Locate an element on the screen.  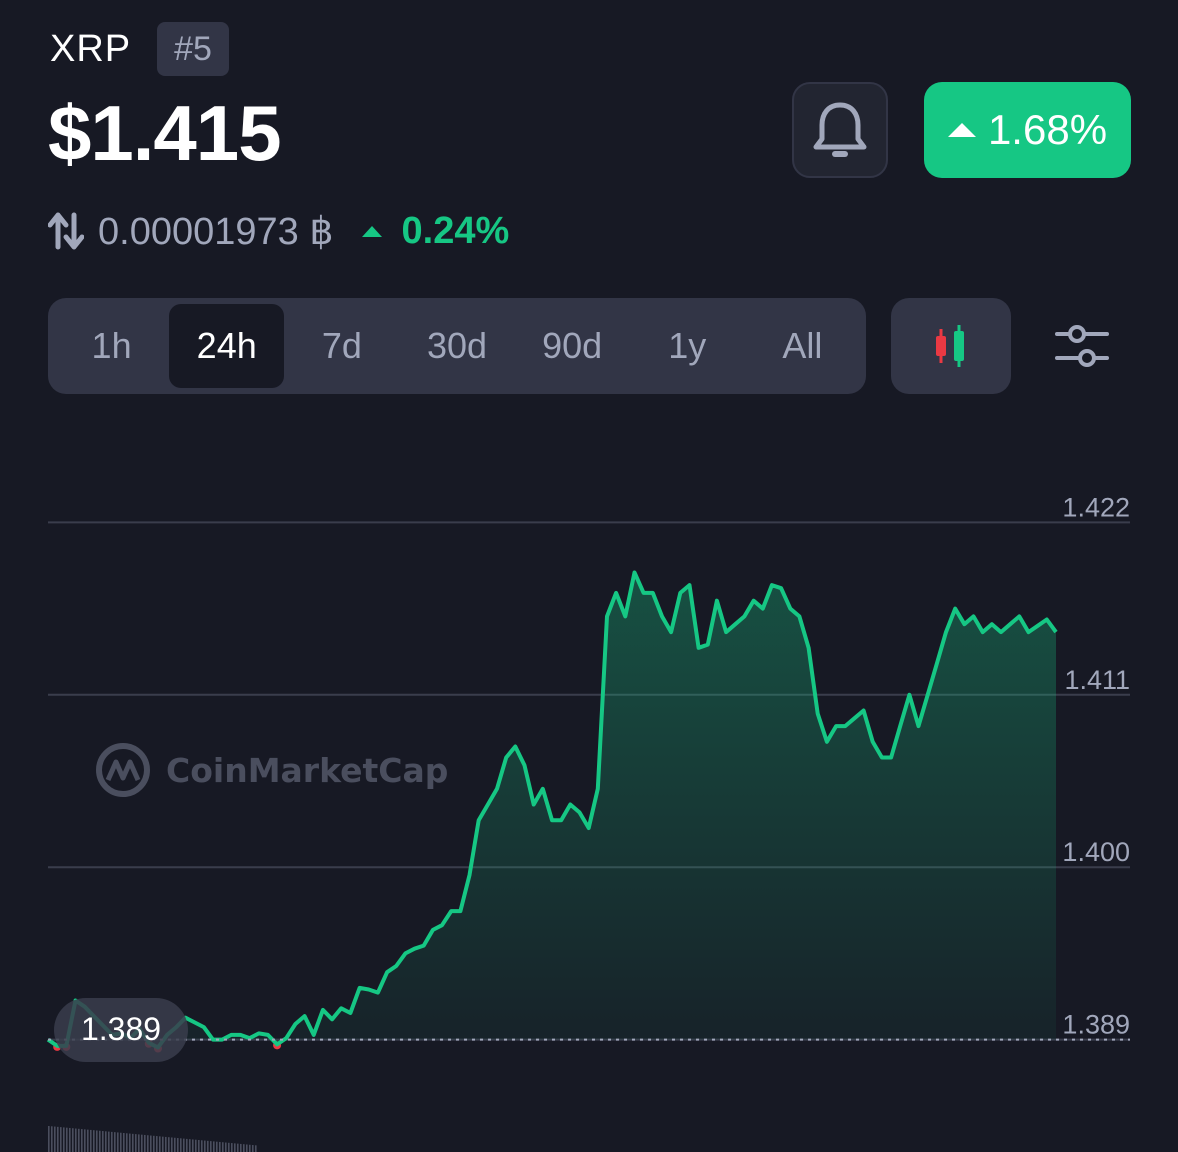
bell-icon is located at coordinates (840, 129).